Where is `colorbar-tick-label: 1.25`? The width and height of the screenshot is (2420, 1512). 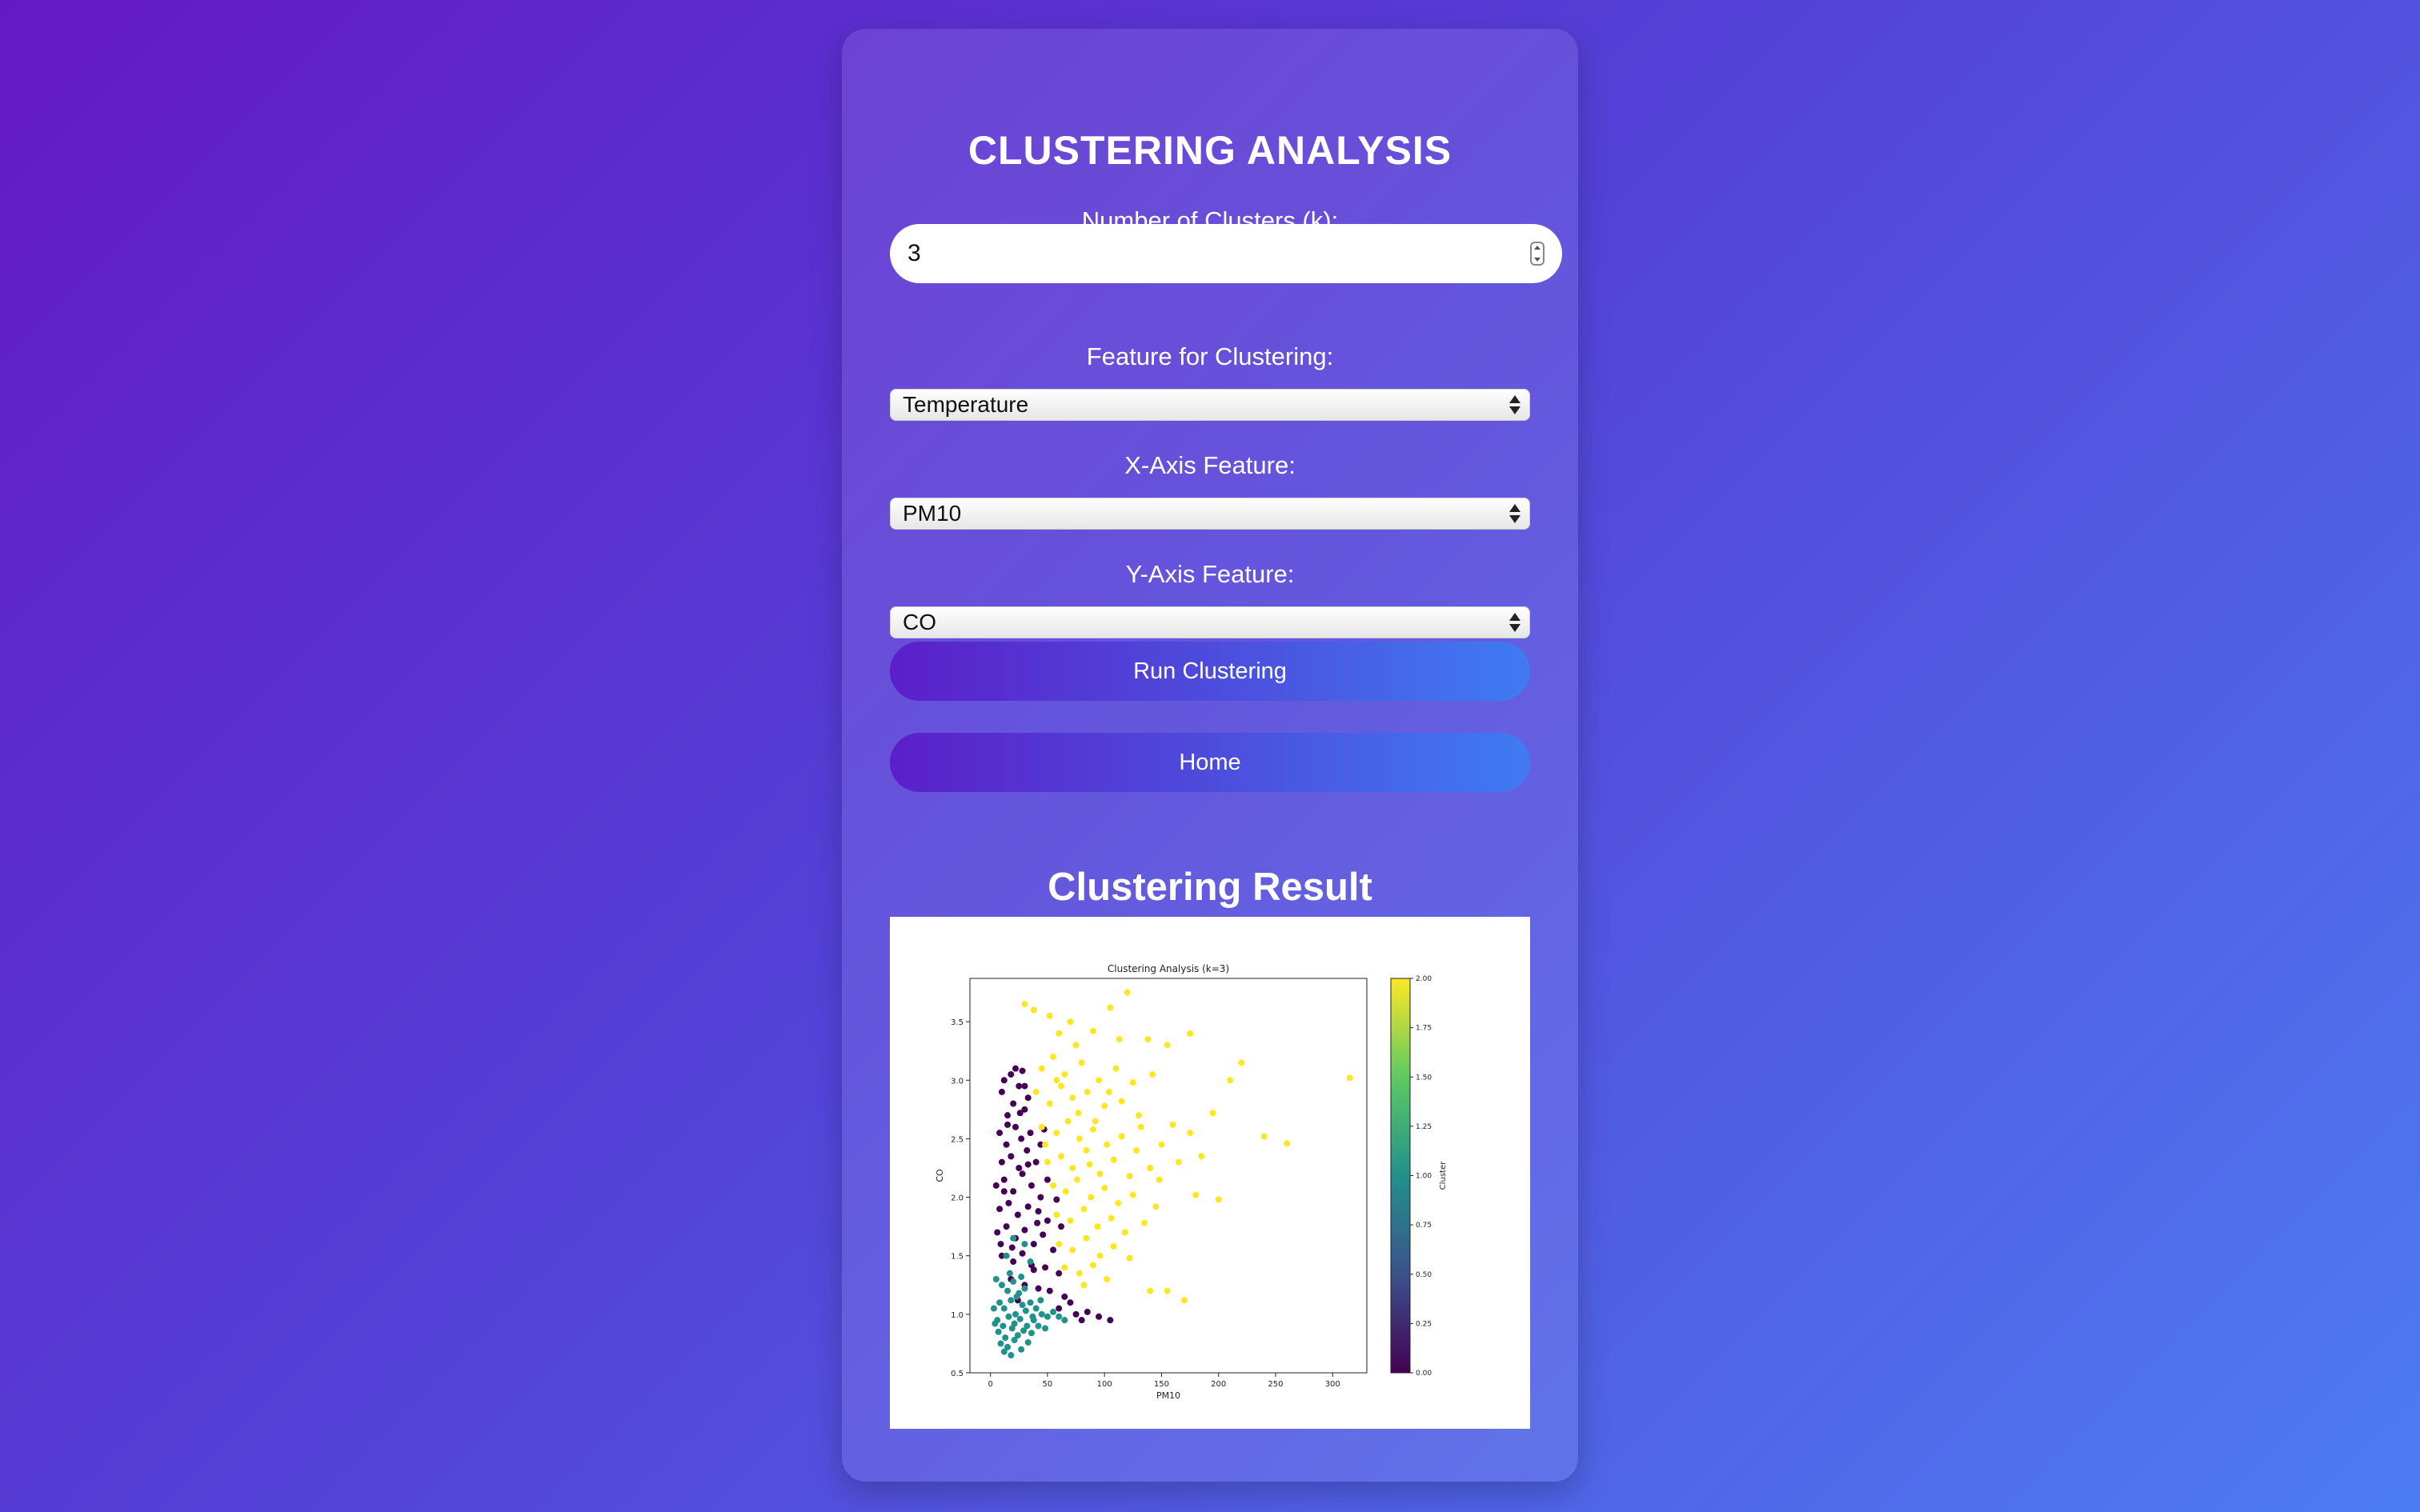 colorbar-tick-label: 1.25 is located at coordinates (1424, 1127).